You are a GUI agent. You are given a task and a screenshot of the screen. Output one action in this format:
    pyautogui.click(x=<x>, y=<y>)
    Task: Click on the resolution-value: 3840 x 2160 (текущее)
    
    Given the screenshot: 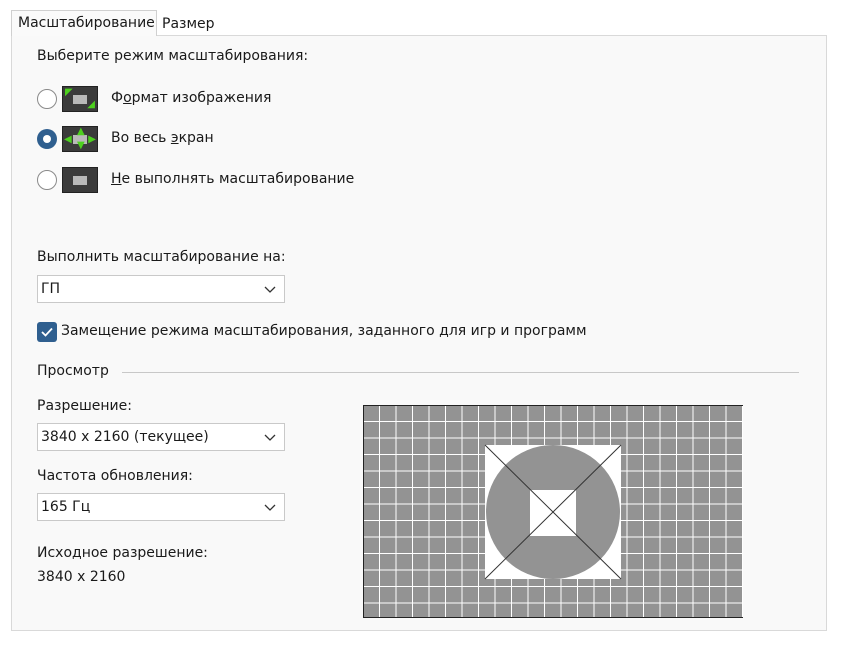 What is the action you would take?
    pyautogui.click(x=125, y=437)
    